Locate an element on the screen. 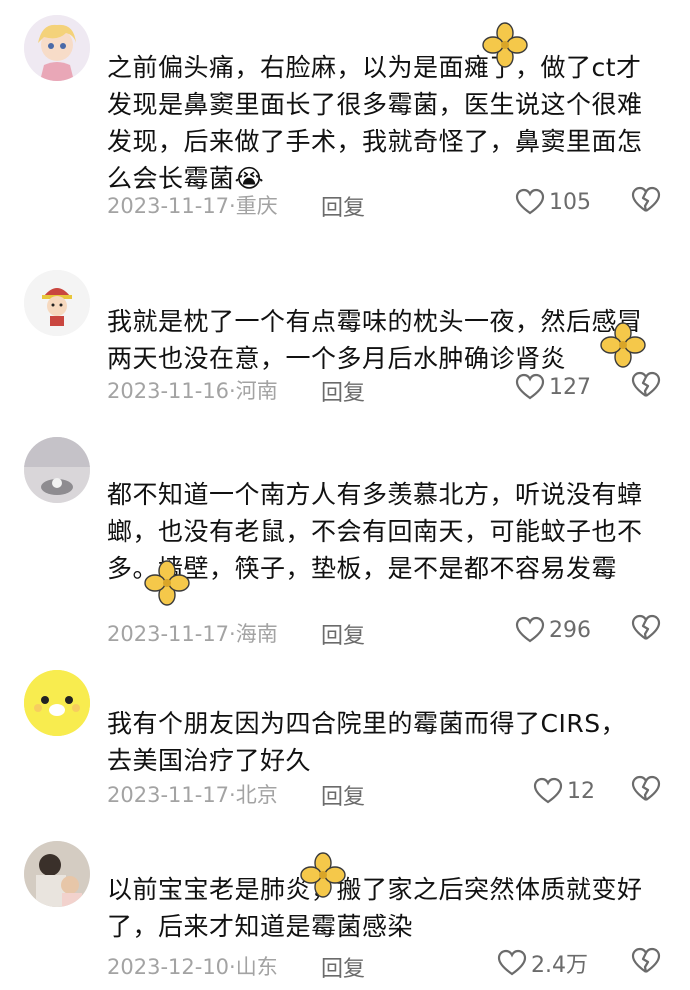 The height and width of the screenshot is (990, 690). like-button: 296 is located at coordinates (553, 630).